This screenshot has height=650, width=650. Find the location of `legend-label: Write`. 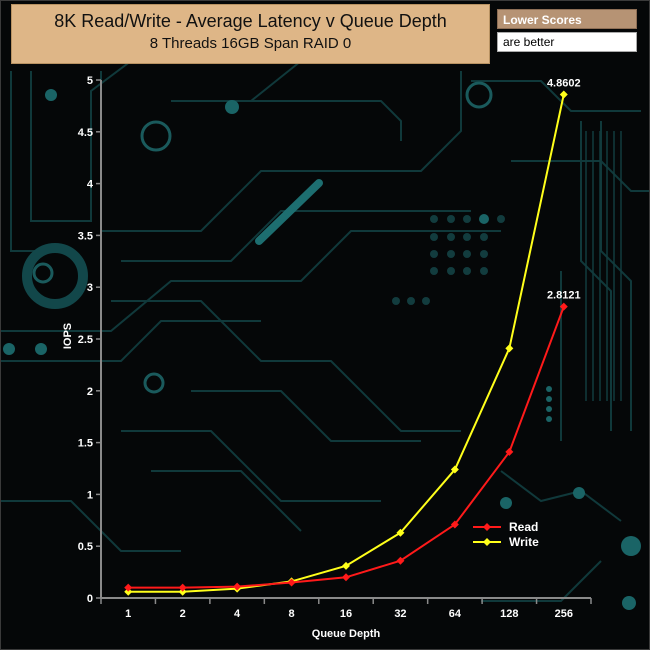

legend-label: Write is located at coordinates (524, 542).